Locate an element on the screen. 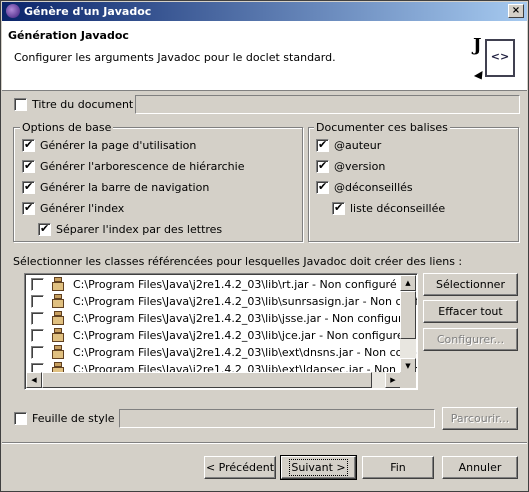 This screenshot has height=492, width=529. hierarchy-tree-checkbox is located at coordinates (28, 166).